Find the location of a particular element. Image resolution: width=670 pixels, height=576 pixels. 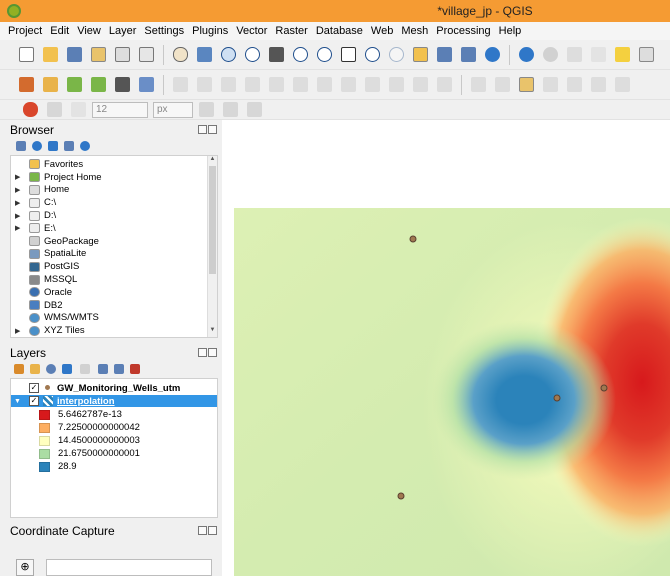

topological-editing-icon is located at coordinates (206, 109).